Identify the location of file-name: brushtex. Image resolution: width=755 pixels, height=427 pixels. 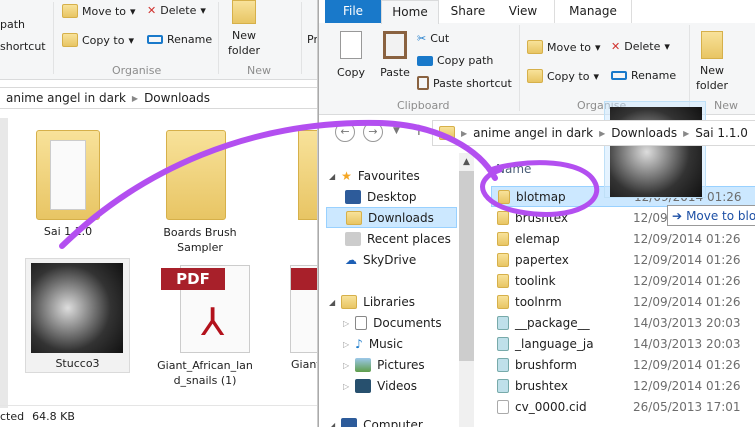
(541, 217).